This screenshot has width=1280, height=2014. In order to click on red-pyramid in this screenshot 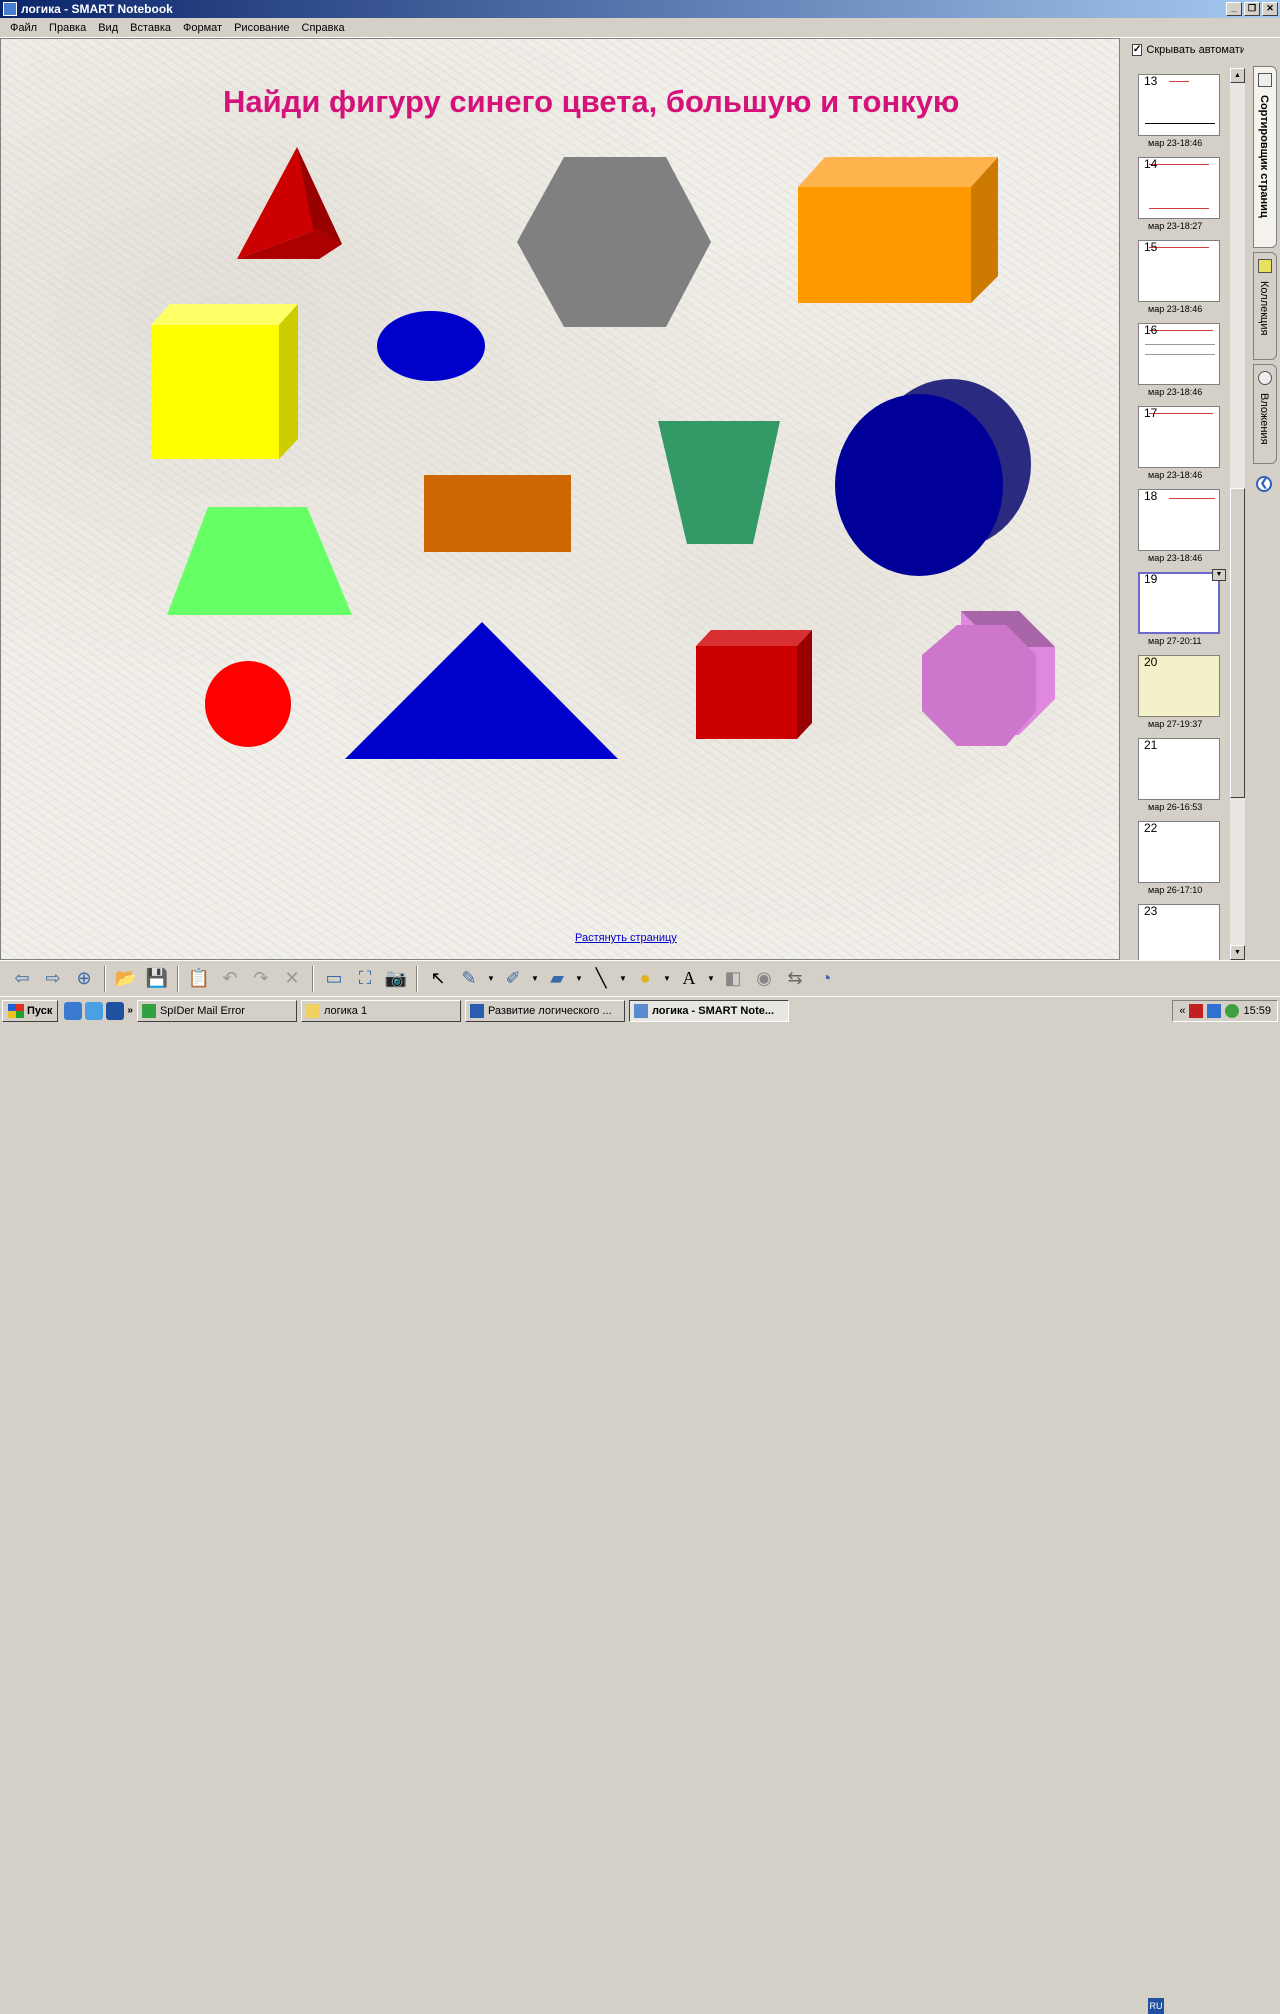, I will do `click(289, 203)`.